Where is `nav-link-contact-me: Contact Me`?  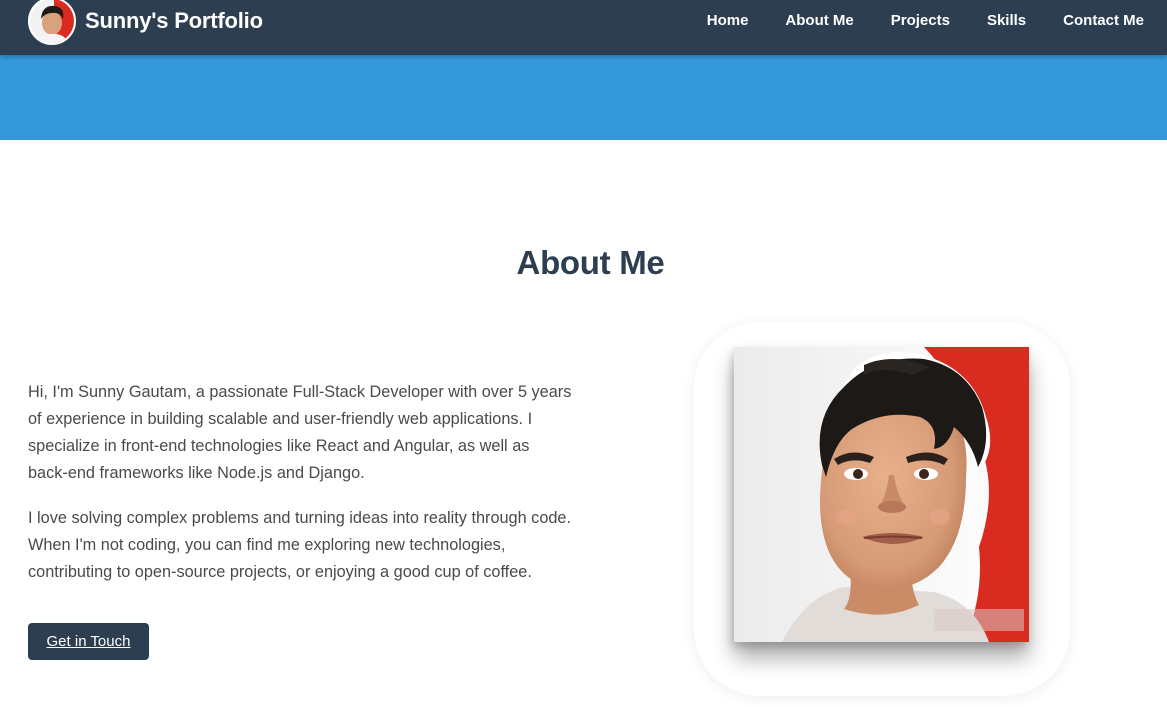 nav-link-contact-me: Contact Me is located at coordinates (1103, 20).